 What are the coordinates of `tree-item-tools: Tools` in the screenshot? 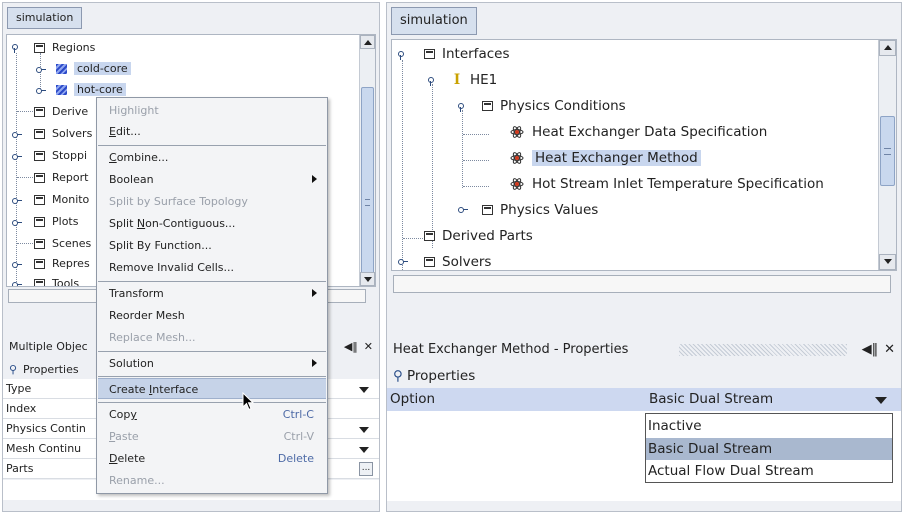 It's located at (56, 281).